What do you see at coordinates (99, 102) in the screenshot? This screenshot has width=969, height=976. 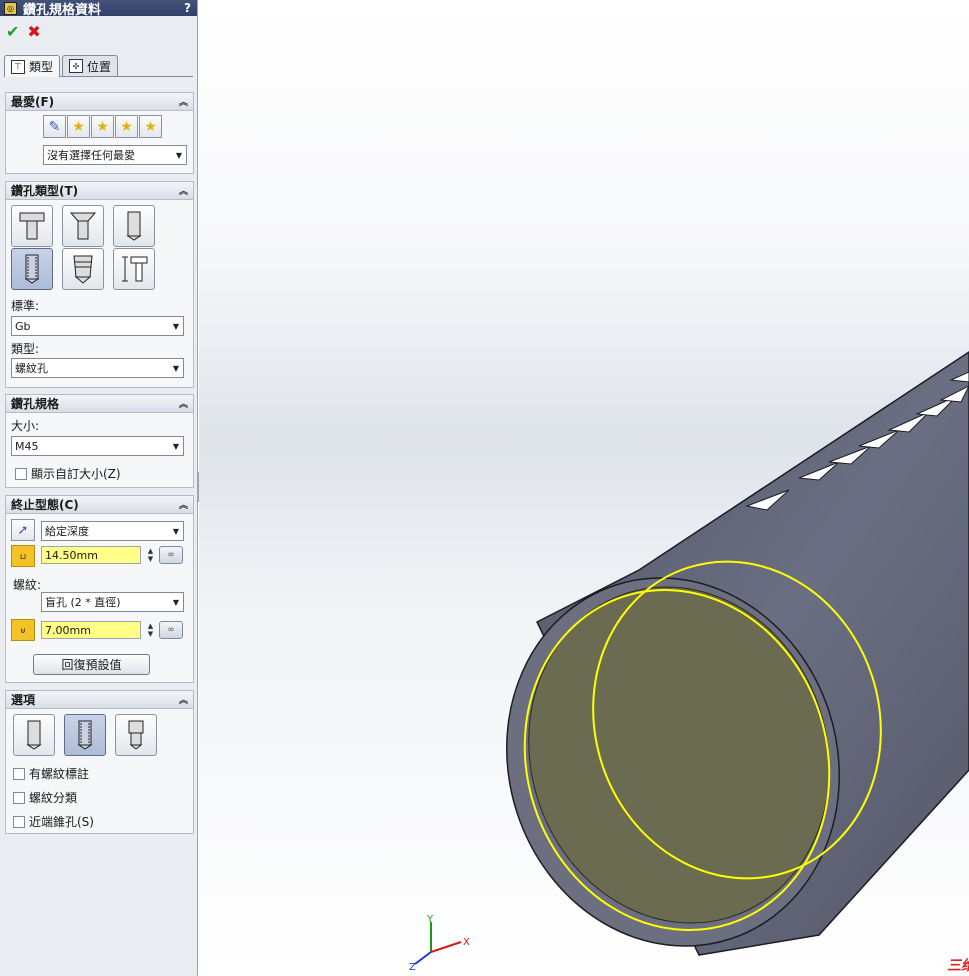 I see `favorites-header: 最愛(F) ︽` at bounding box center [99, 102].